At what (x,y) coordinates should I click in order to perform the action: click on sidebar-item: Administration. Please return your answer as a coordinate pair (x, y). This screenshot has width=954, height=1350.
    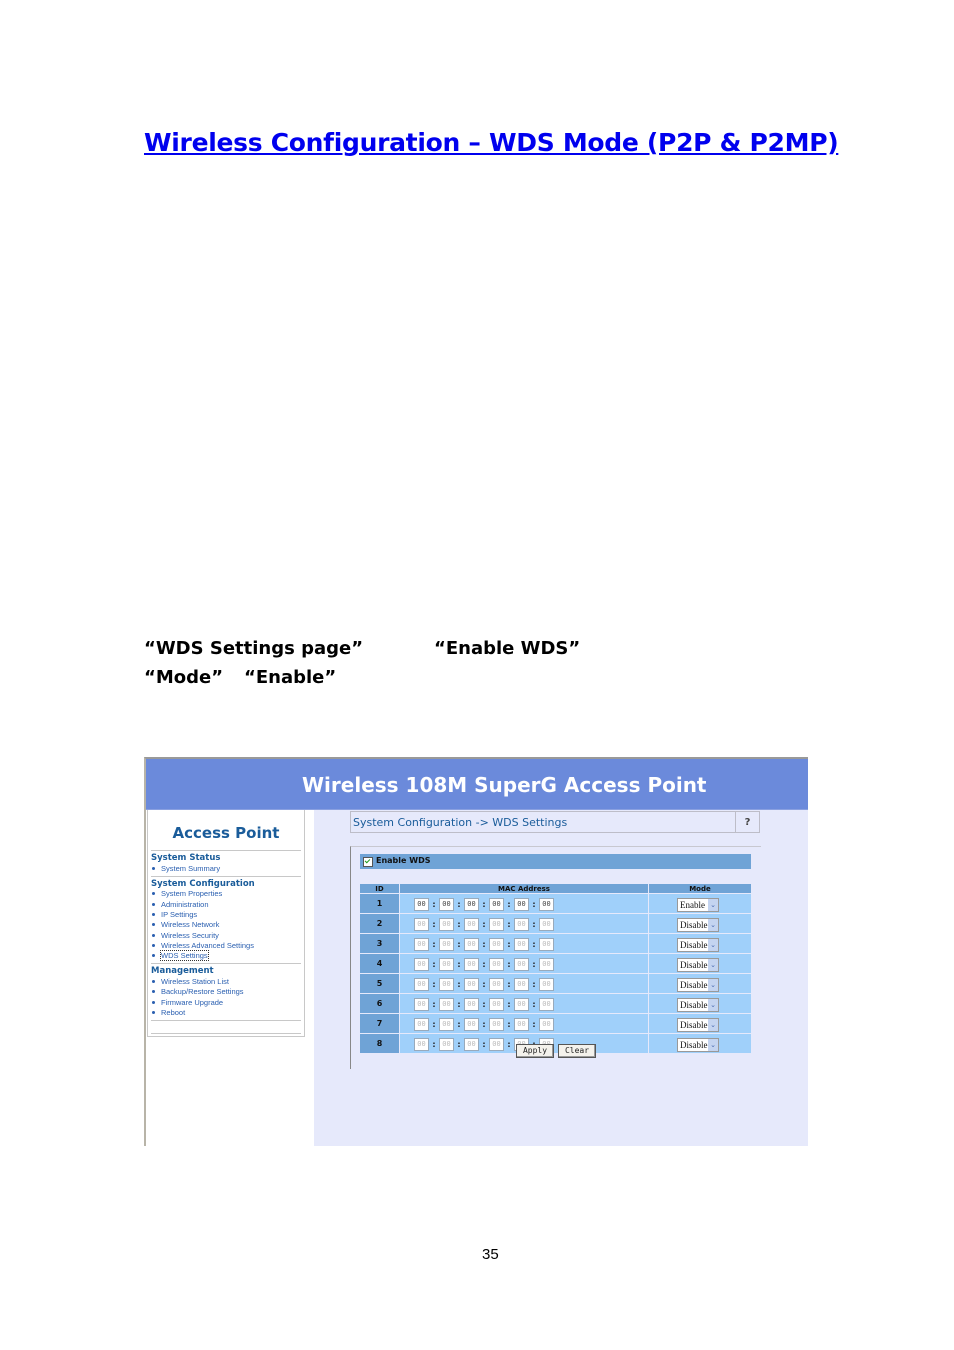
    Looking at the image, I should click on (180, 904).